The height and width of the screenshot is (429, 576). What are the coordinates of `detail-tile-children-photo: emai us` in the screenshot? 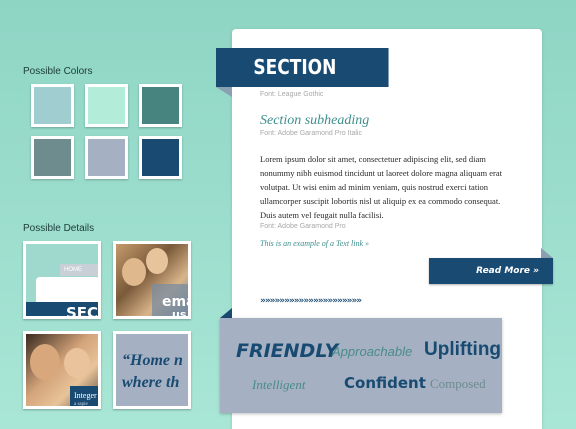 It's located at (152, 280).